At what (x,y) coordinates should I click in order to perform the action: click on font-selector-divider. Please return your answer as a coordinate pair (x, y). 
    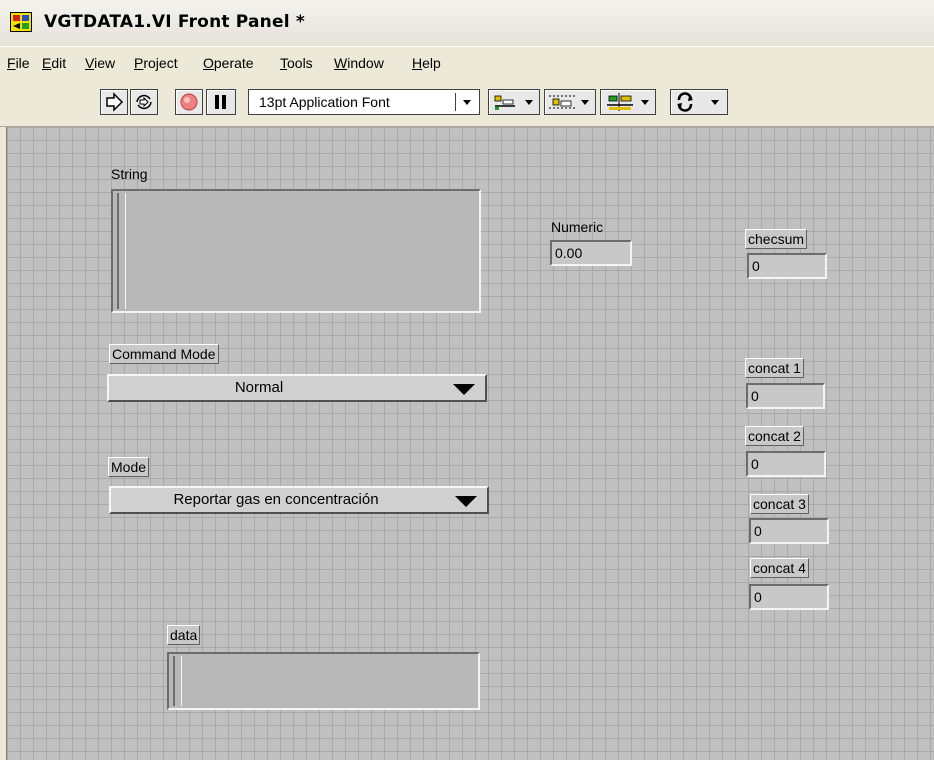
    Looking at the image, I should click on (455, 102).